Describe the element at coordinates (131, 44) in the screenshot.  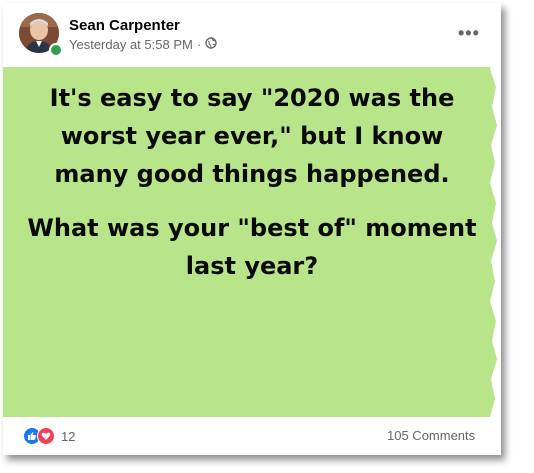
I see `post-timestamp: Yesterday at 5:58 PM` at that location.